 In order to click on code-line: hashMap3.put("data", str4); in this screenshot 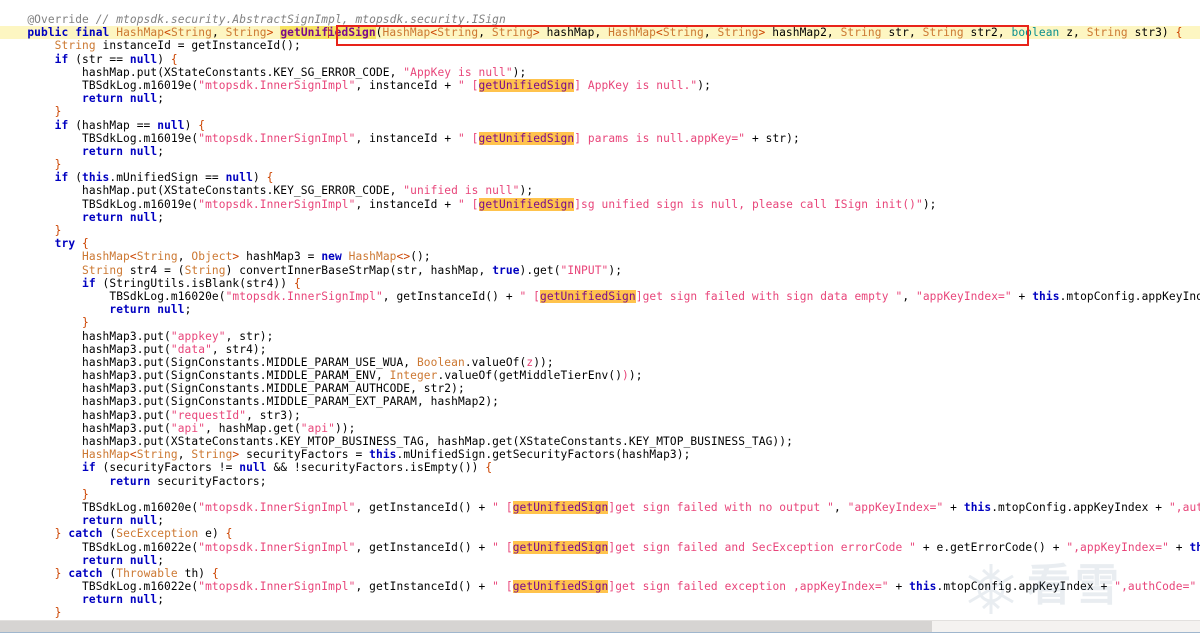, I will do `click(133, 349)`.